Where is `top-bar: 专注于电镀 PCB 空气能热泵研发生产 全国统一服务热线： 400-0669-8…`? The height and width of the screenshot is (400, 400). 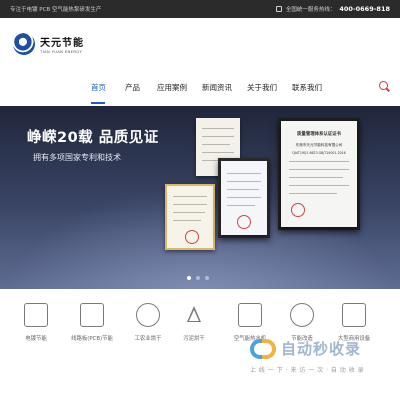 top-bar: 专注于电镀 PCB 空气能热泵研发生产 全国统一服务热线： 400-0669-8… is located at coordinates (200, 9).